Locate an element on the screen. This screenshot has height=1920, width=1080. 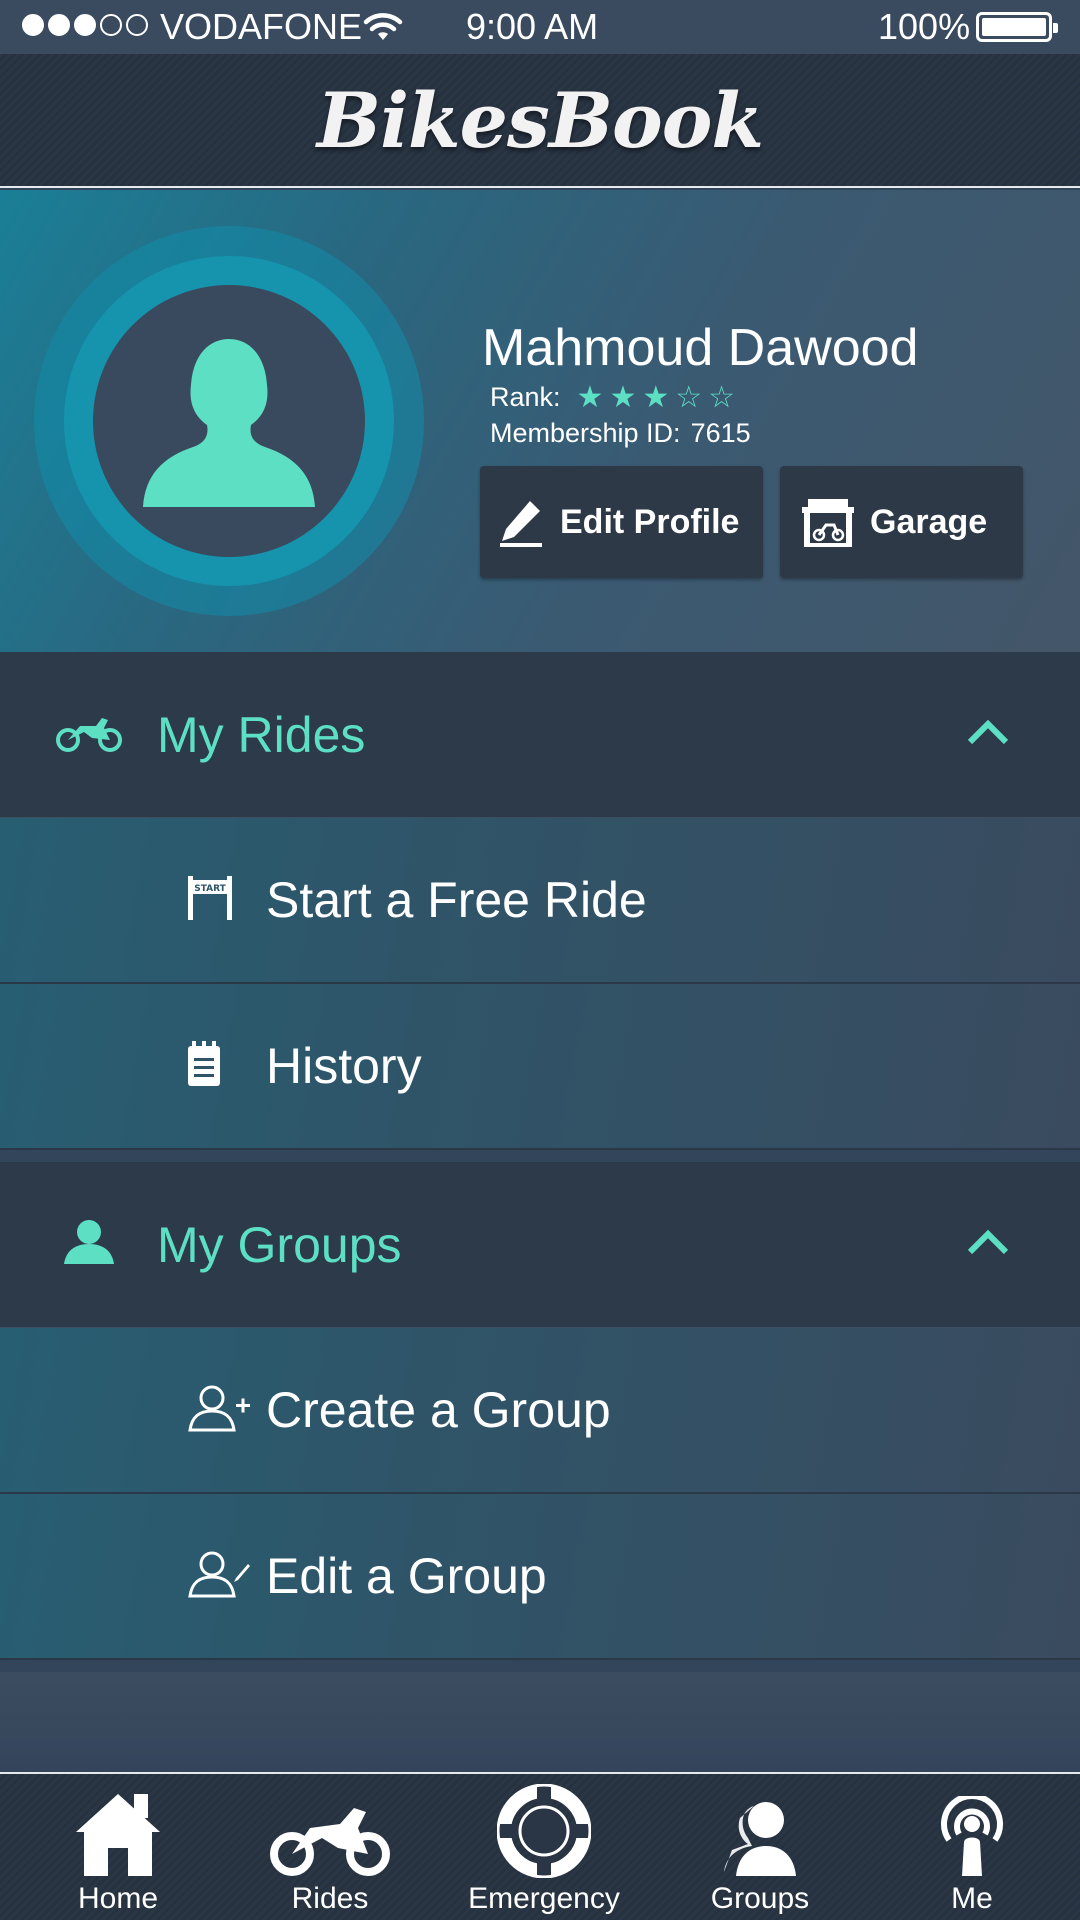
menu-item-label: History is located at coordinates (344, 1066).